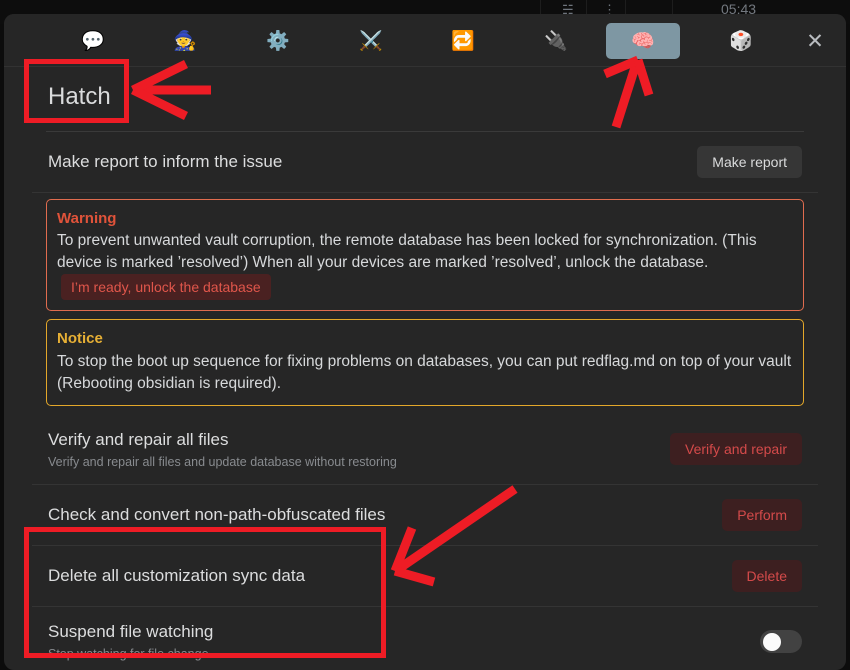  Describe the element at coordinates (628, 92) in the screenshot. I see `arrow-to-toolbox-tab` at that location.